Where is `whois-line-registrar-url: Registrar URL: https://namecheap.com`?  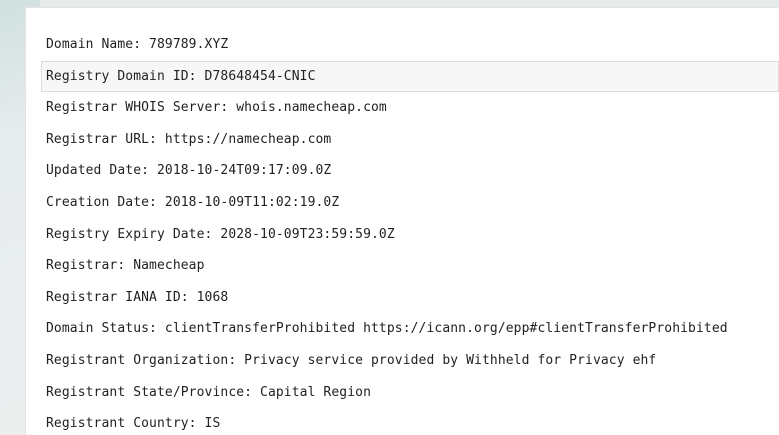
whois-line-registrar-url: Registrar URL: https://namecheap.com is located at coordinates (189, 139).